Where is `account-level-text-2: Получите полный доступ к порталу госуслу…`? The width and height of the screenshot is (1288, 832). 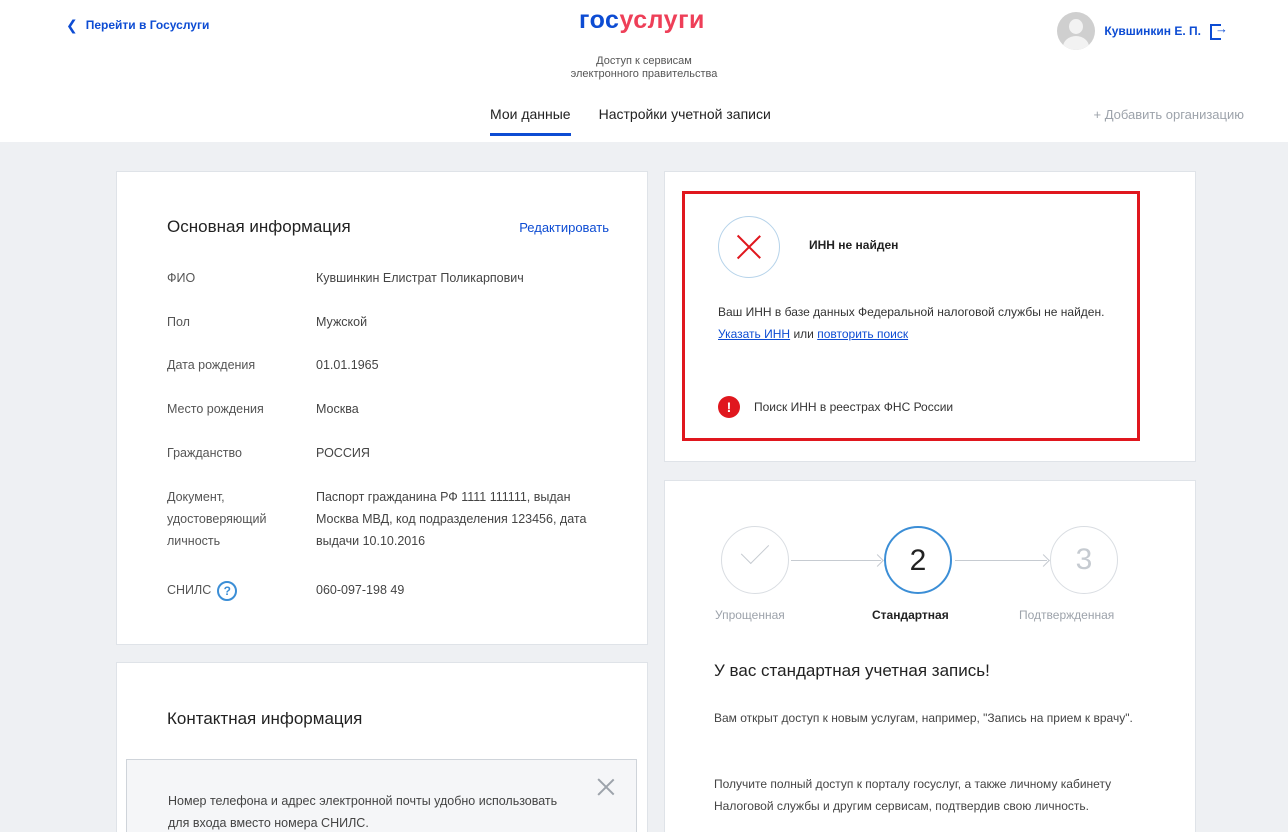 account-level-text-2: Получите полный доступ к порталу госуслу… is located at coordinates (913, 795).